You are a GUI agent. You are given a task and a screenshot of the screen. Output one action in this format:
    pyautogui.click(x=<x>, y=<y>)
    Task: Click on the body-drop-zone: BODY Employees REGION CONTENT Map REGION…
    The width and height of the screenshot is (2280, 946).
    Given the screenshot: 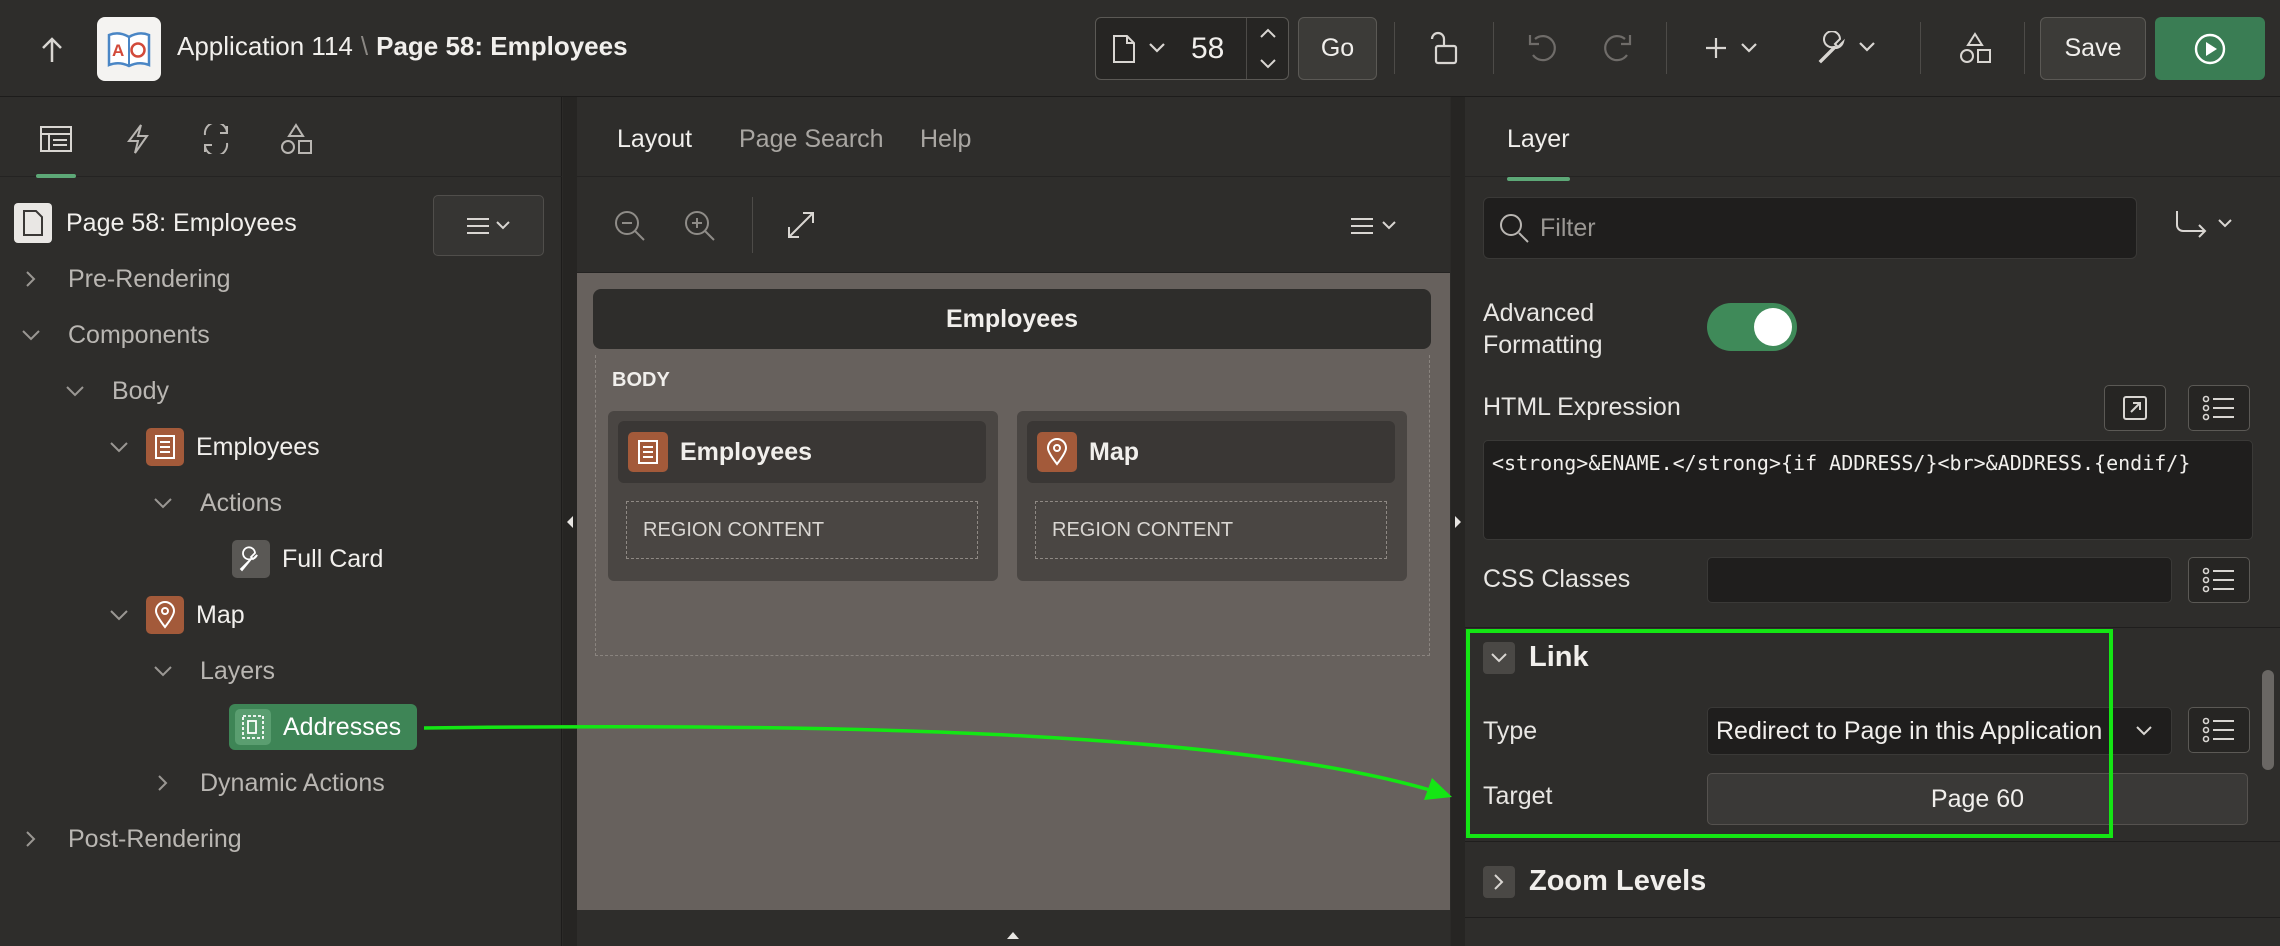 What is the action you would take?
    pyautogui.click(x=1012, y=505)
    